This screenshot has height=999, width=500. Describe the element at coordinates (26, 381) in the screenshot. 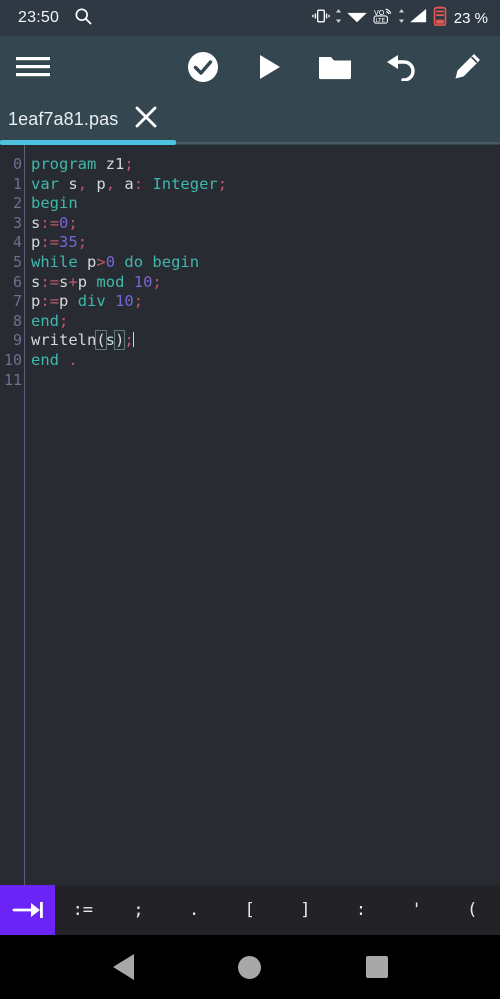

I see `line-text` at that location.